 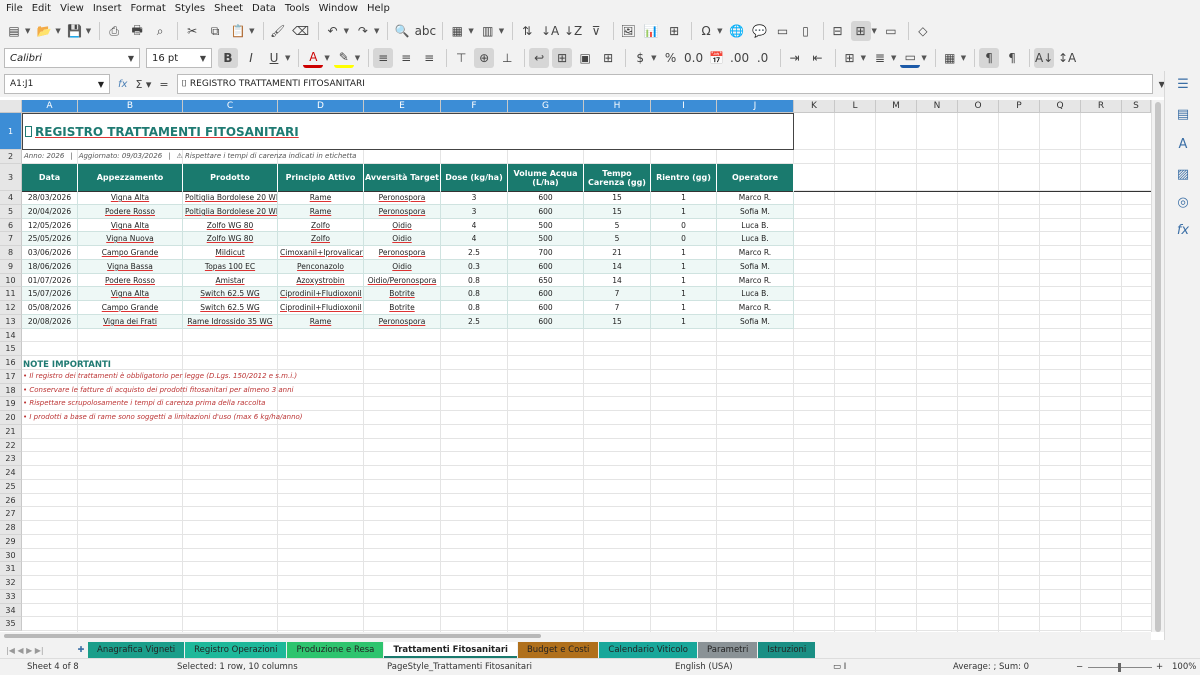 I want to click on table-cell: 600, so click(x=546, y=212).